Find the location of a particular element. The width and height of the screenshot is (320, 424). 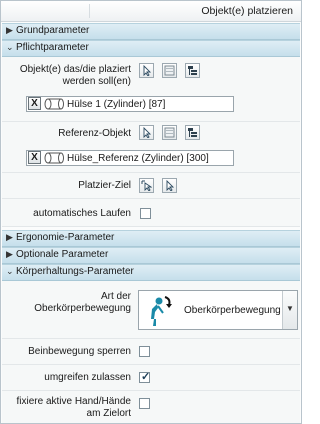

auto-walk-label: automatisches Laufen is located at coordinates (82, 213).